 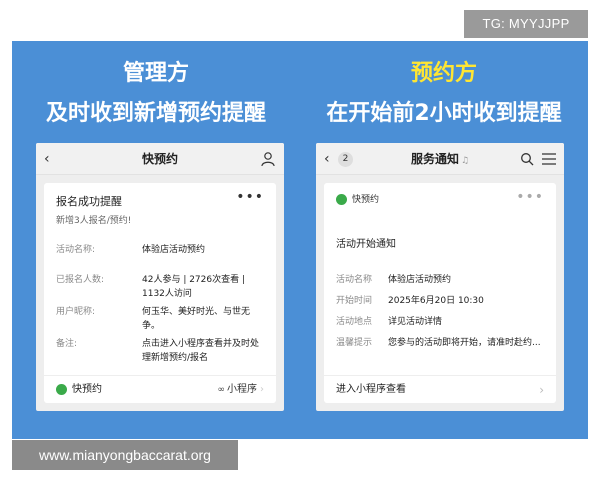 I want to click on info-row-value: 点击进入小程序查看并及时处理新增预约/报名, so click(x=201, y=351).